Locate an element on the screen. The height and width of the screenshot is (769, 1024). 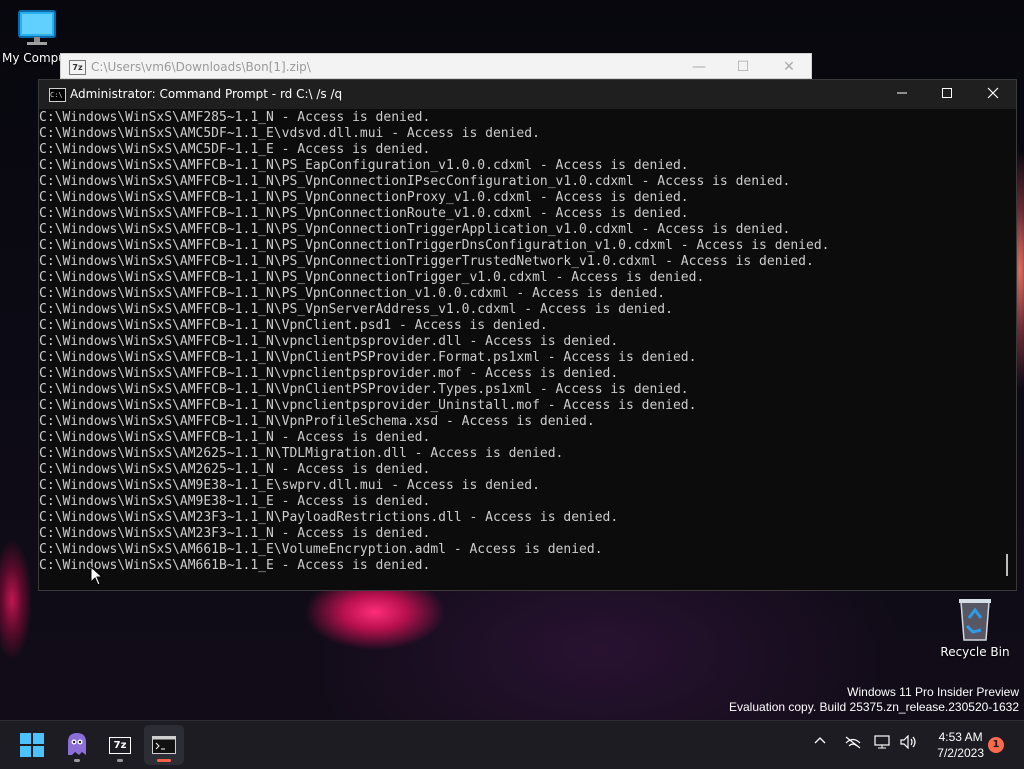
network-status-button is located at coordinates (853, 744).